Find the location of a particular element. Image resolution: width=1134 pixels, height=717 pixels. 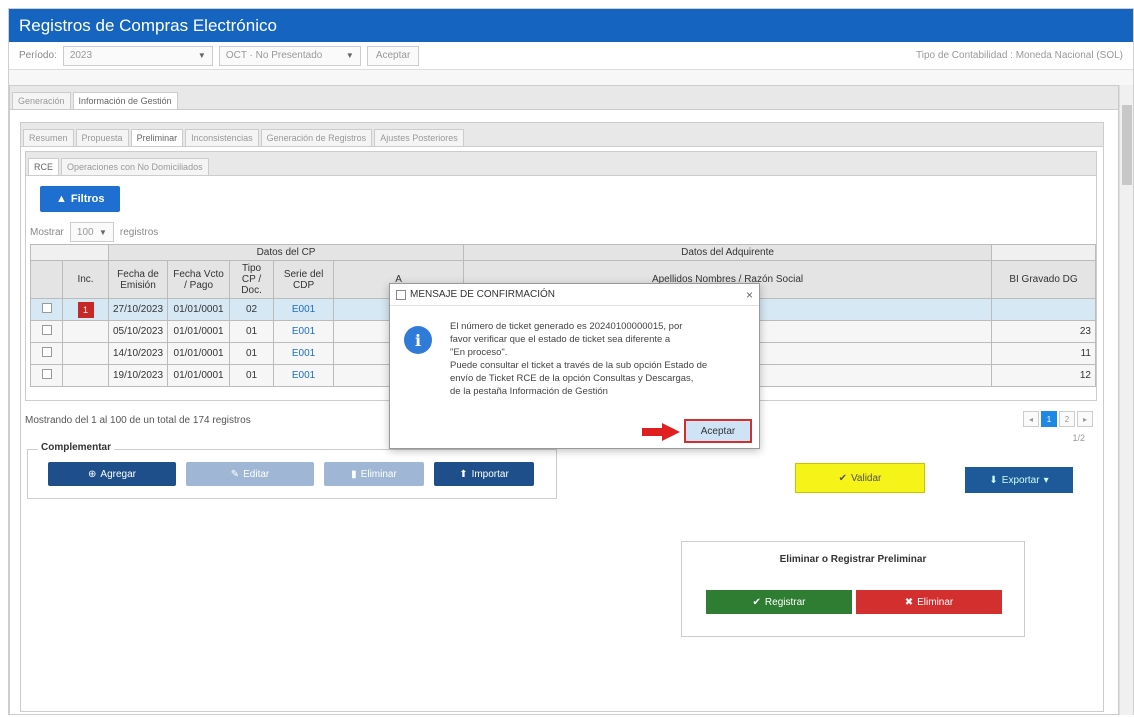

next-page-button: ▸ is located at coordinates (1085, 419).